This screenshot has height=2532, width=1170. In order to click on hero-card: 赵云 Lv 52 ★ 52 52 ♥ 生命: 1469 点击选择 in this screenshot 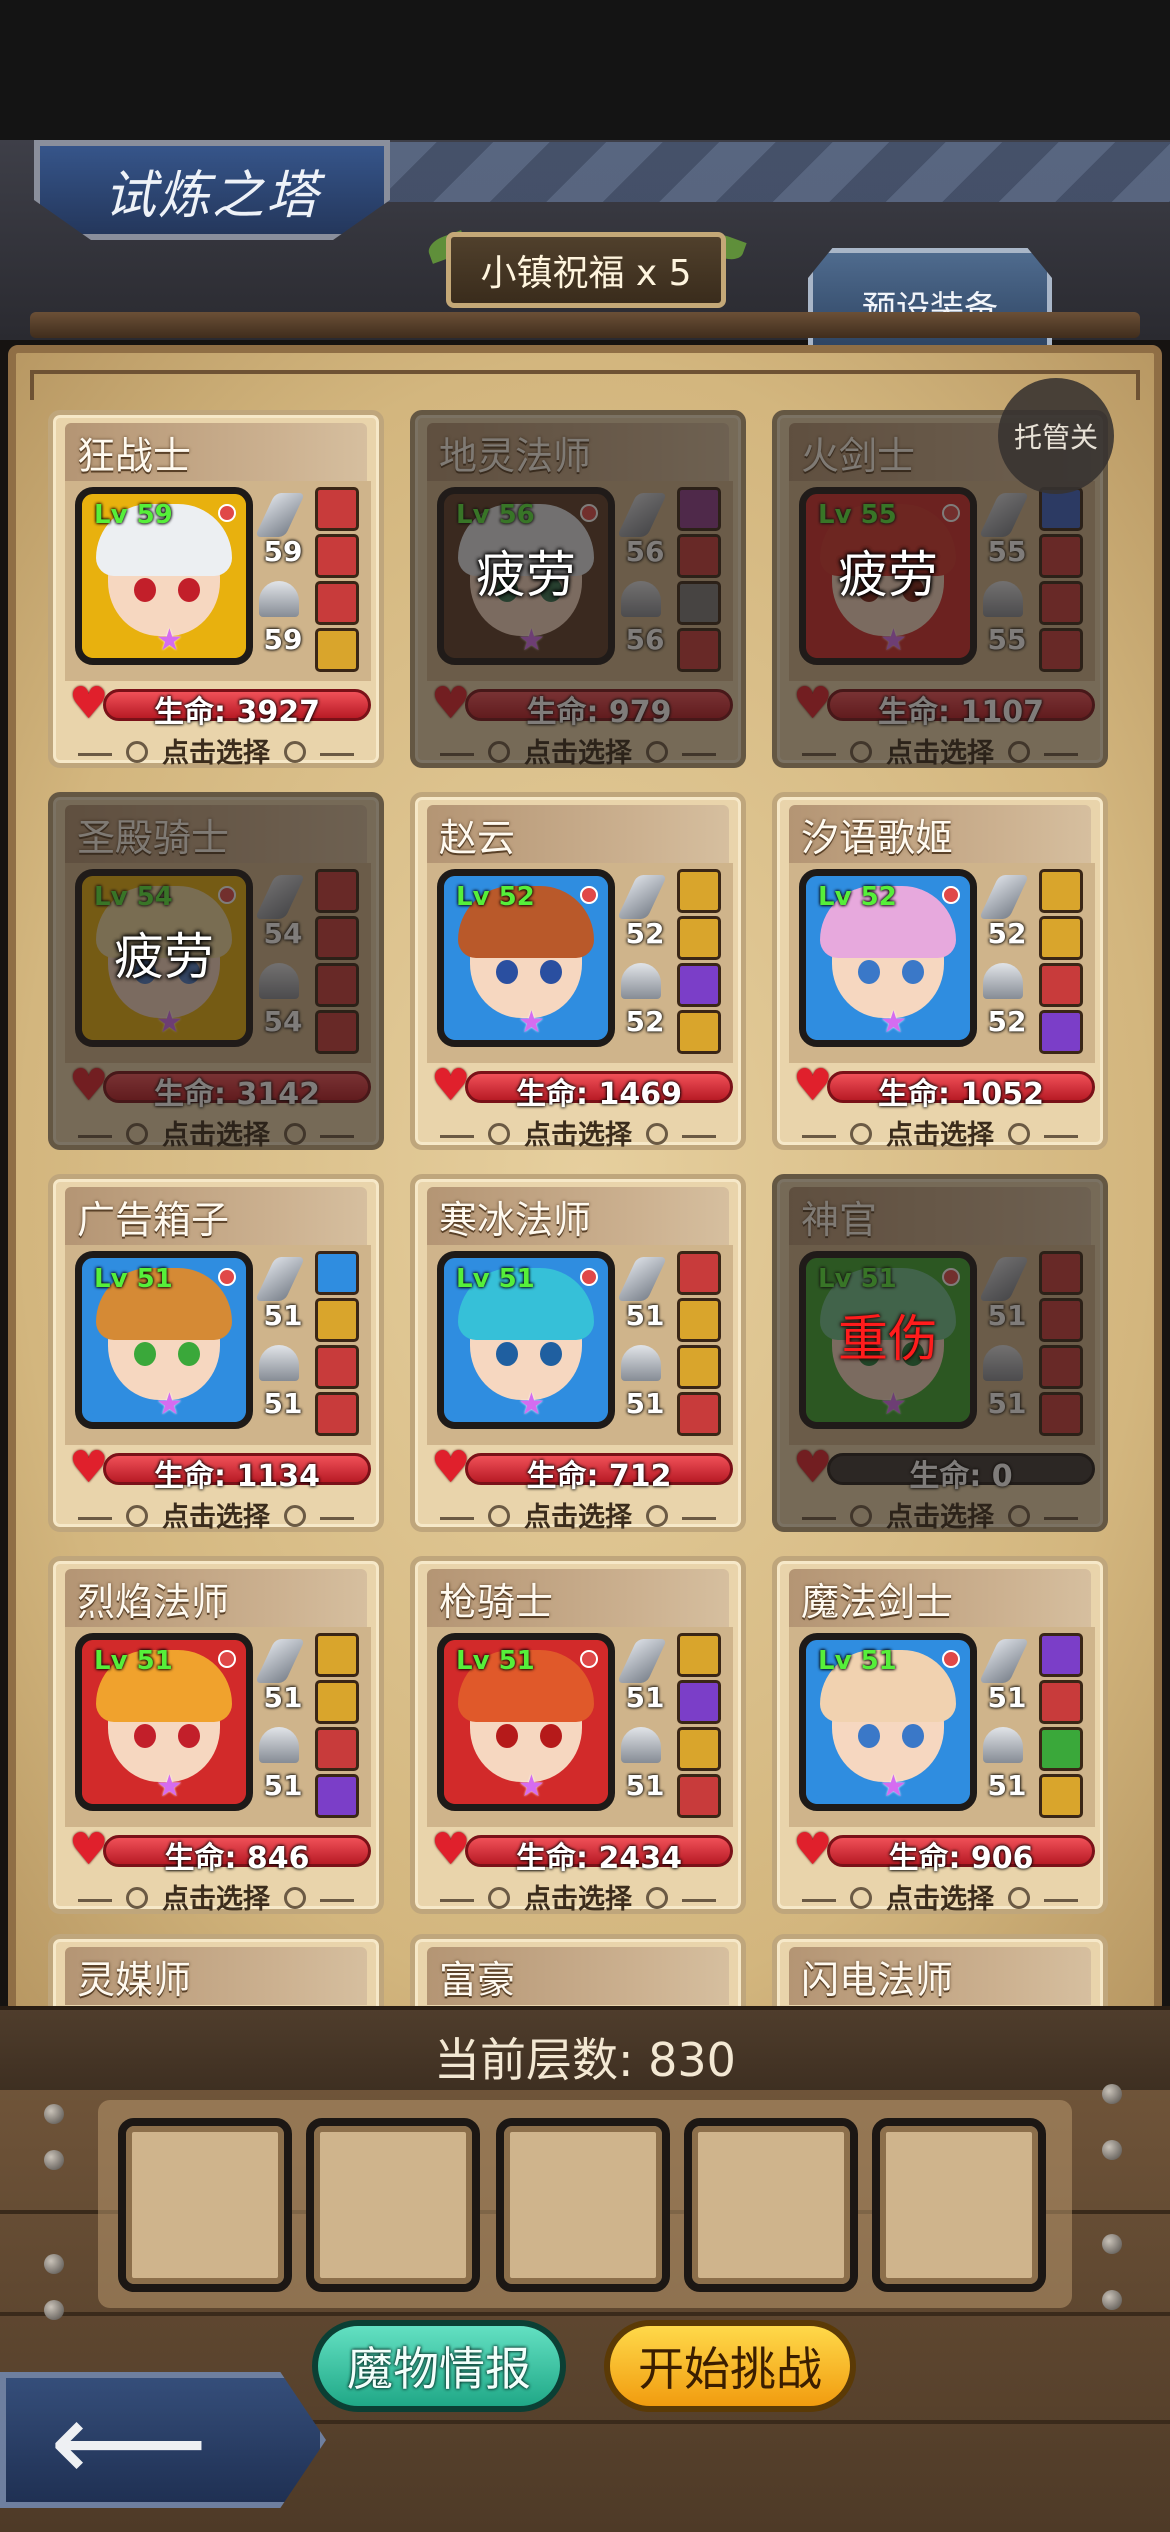, I will do `click(578, 972)`.